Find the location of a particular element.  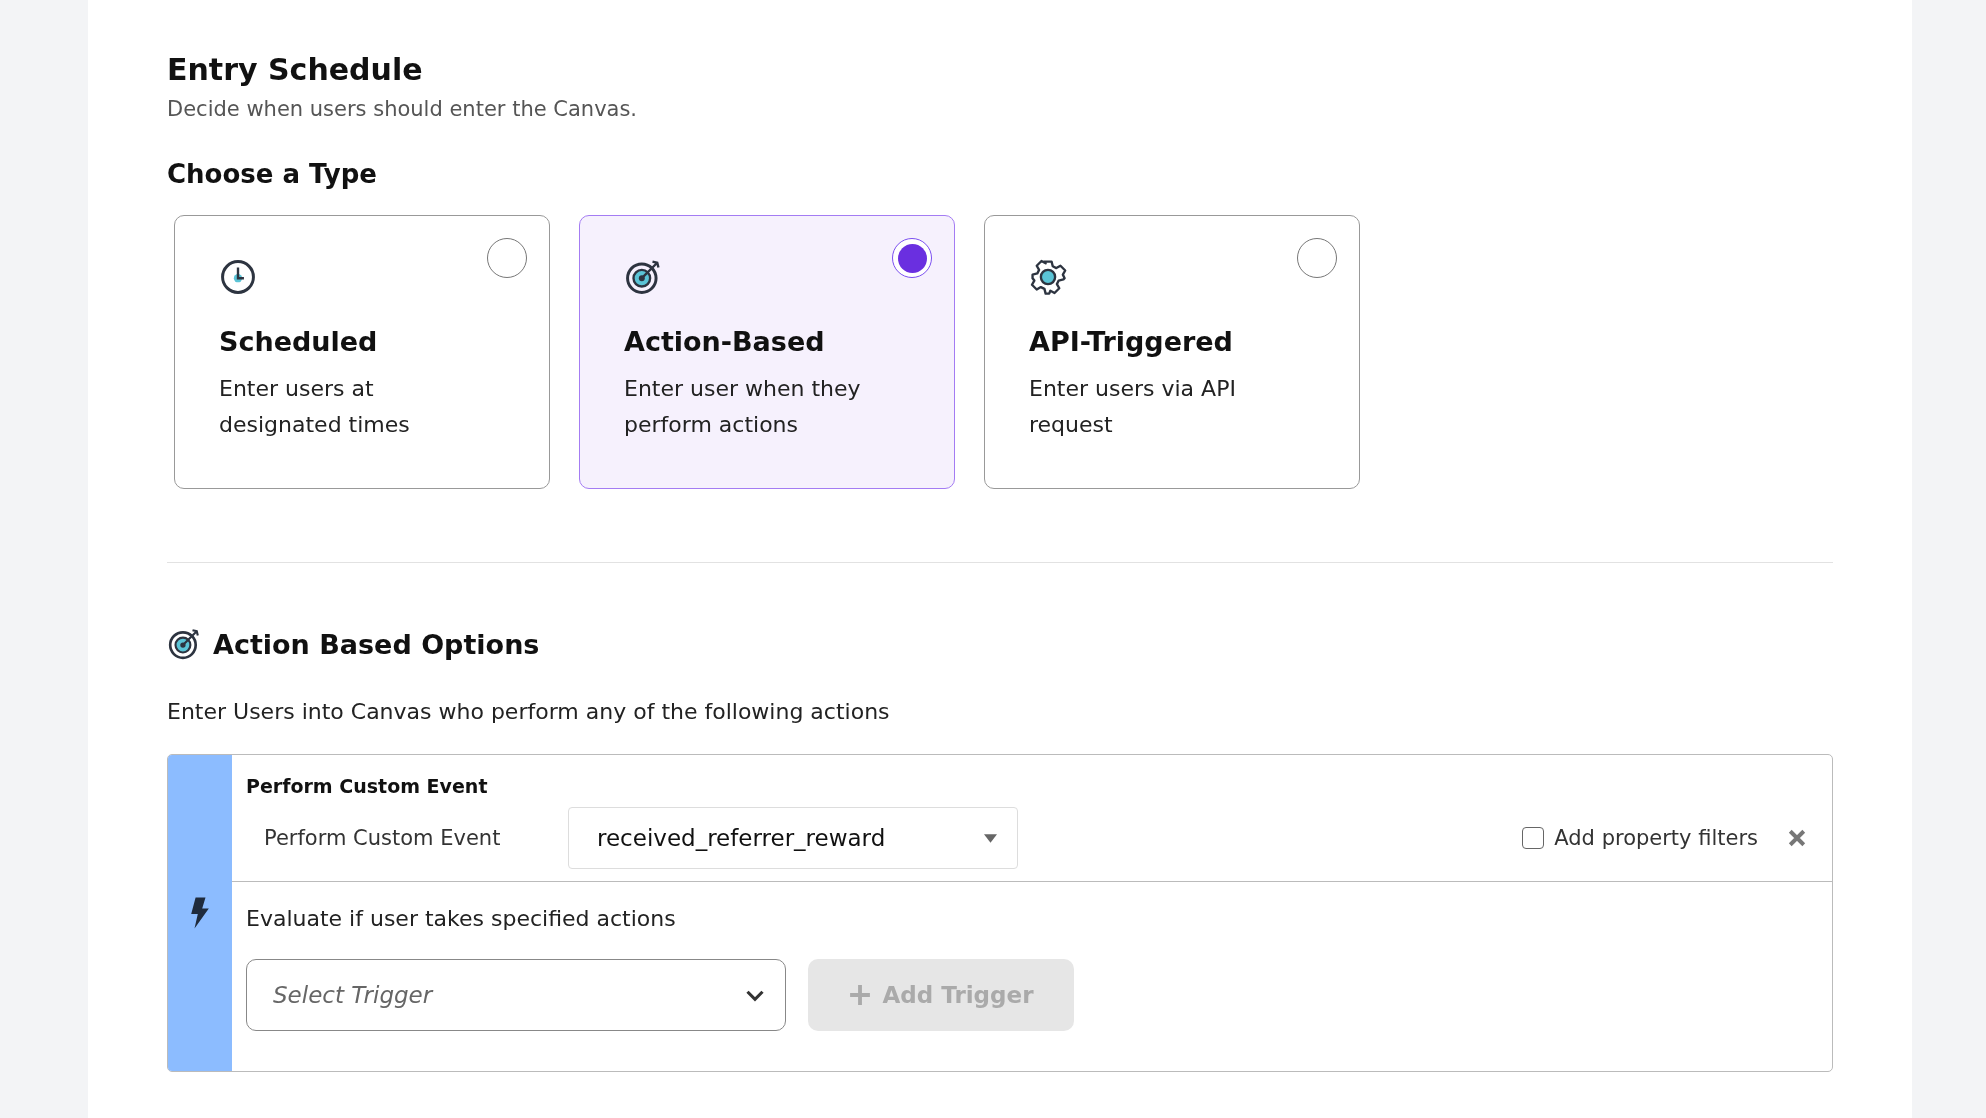

options-title: Action Based Options is located at coordinates (376, 644).